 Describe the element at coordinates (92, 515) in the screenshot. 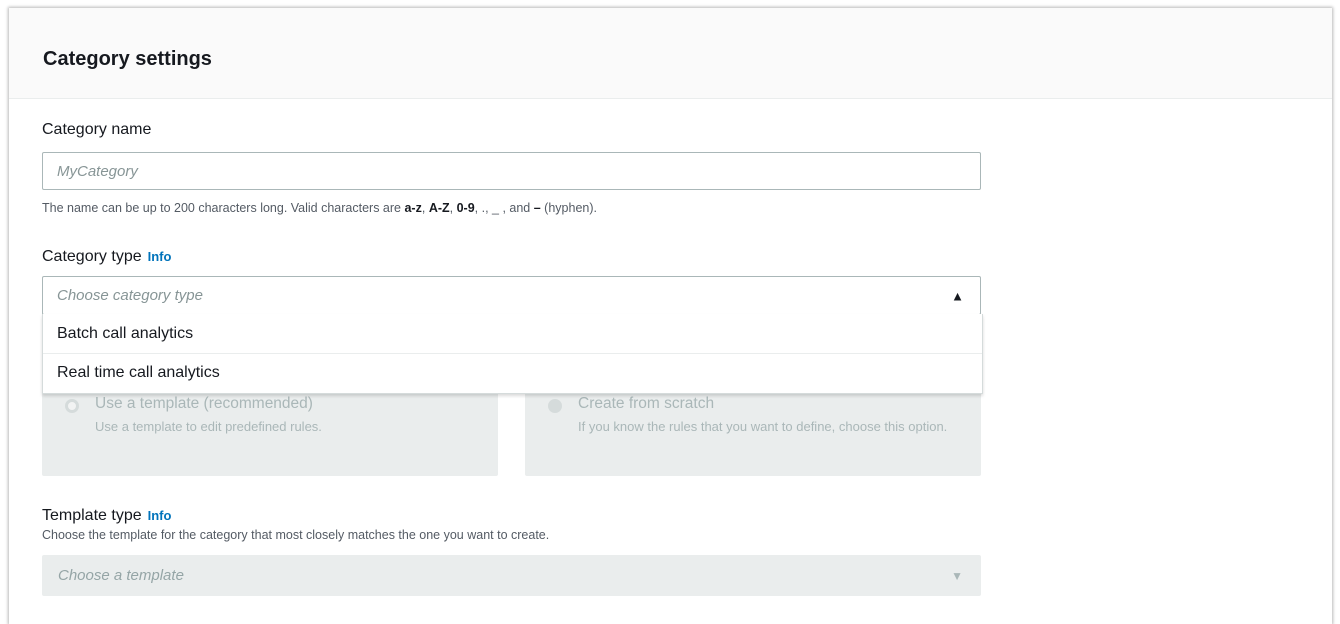

I see `template-type-label-text: Template type` at that location.